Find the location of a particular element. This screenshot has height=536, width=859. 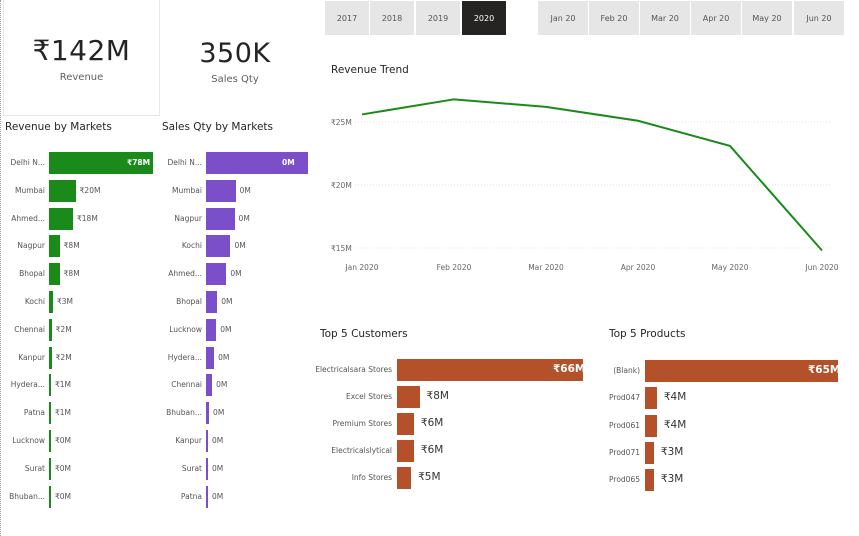

top-product-category-label: Prod047 is located at coordinates (624, 398).